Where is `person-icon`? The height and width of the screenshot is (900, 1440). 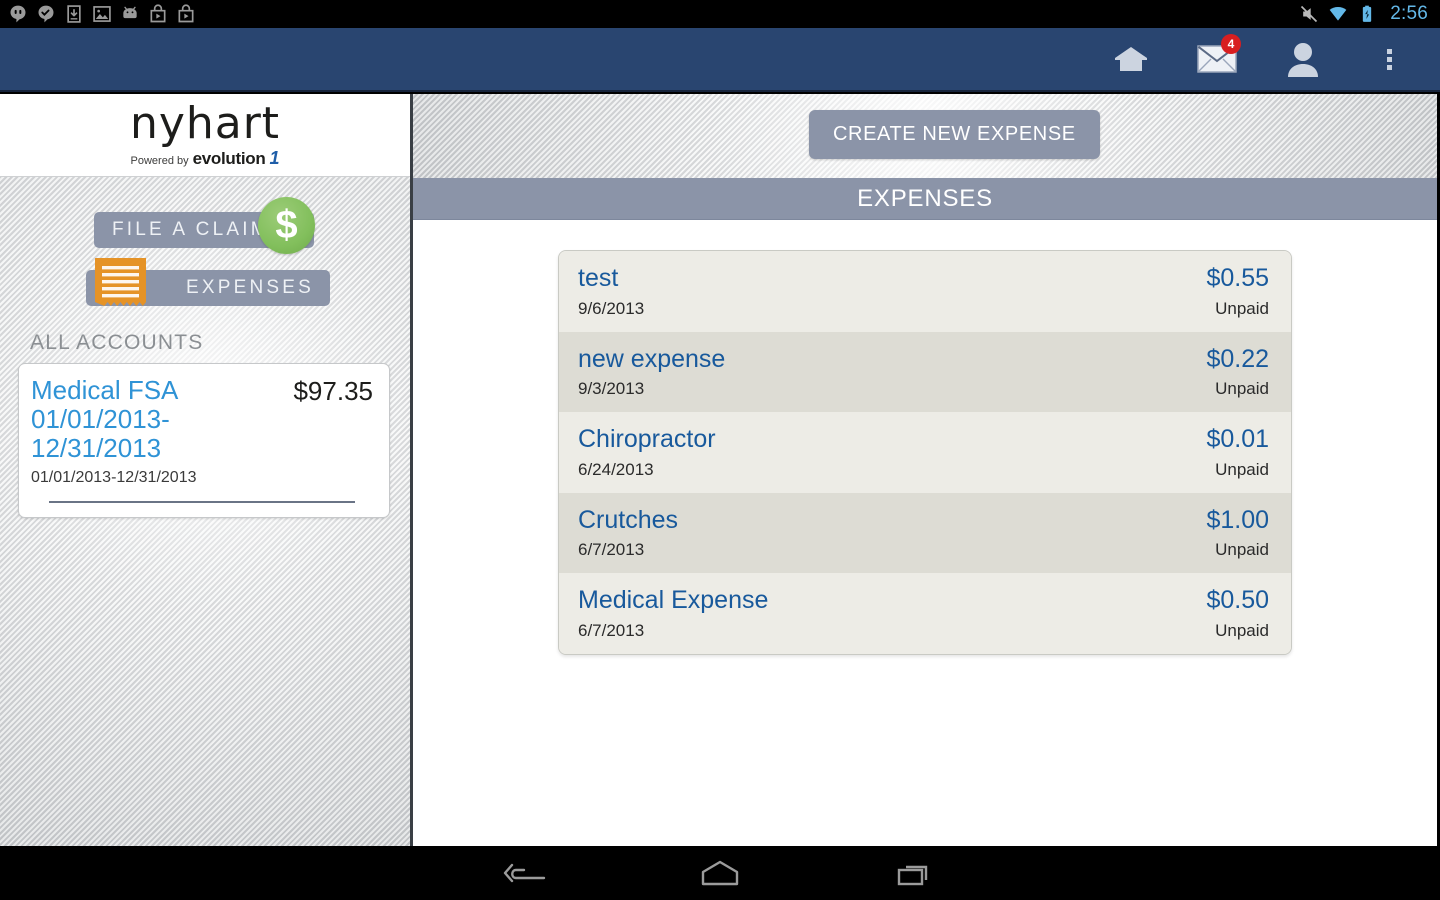
person-icon is located at coordinates (1303, 60).